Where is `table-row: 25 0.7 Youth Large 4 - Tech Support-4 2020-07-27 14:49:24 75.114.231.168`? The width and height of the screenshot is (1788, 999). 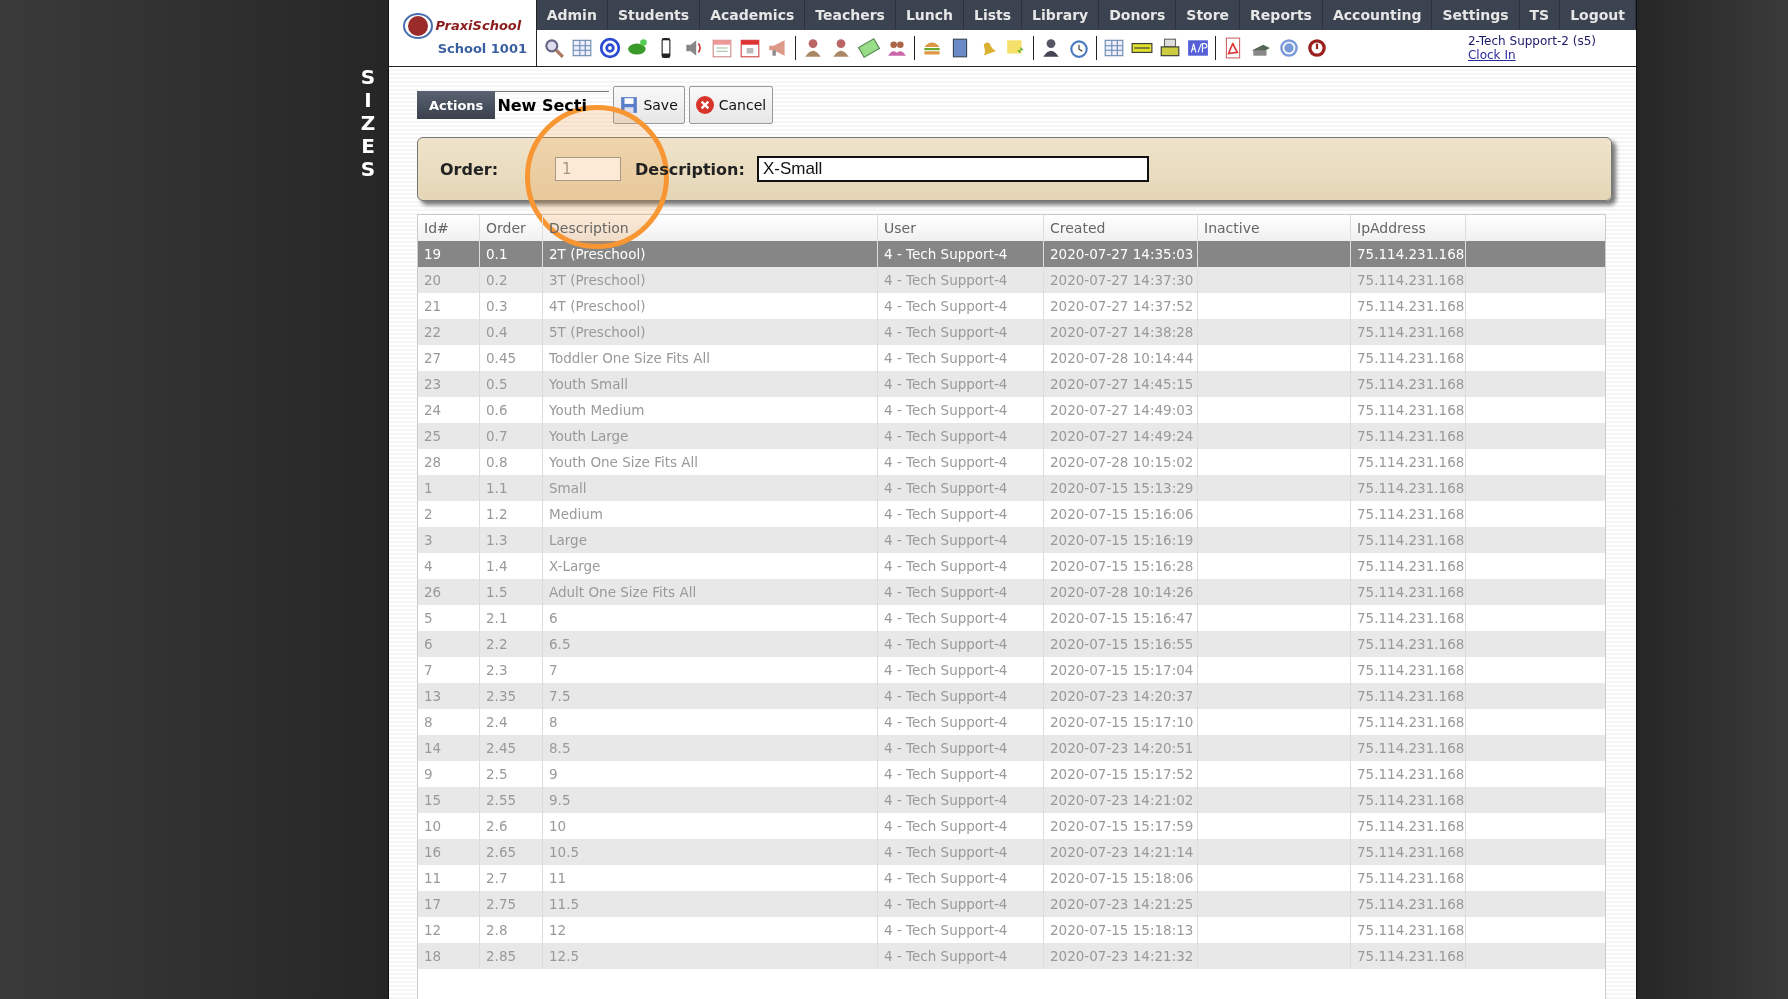 table-row: 25 0.7 Youth Large 4 - Tech Support-4 2020-07-27 14:49:24 75.114.231.168 is located at coordinates (1011, 436).